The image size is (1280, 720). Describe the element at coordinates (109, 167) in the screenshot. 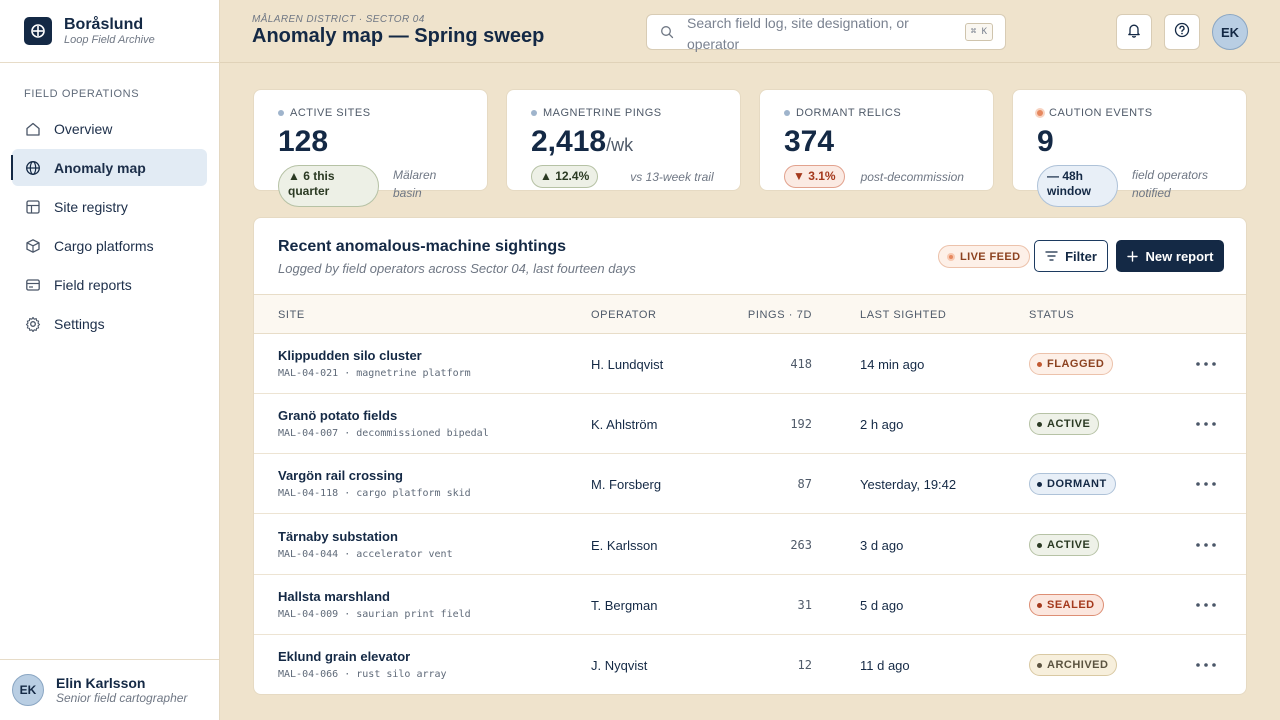

I see `sidebar-item-anomaly-map: Anomaly map` at that location.